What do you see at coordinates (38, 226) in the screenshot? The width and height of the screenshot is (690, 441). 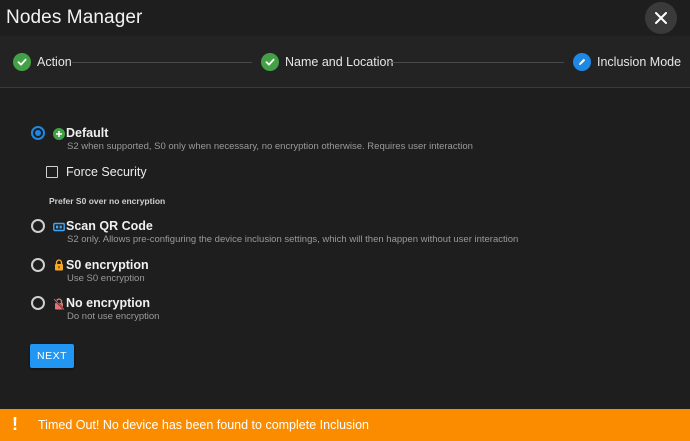 I see `radio-scan-qr-code` at bounding box center [38, 226].